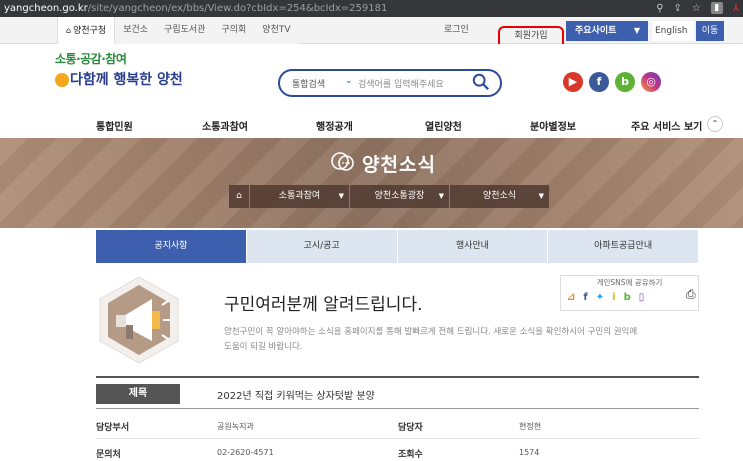  What do you see at coordinates (715, 124) in the screenshot?
I see `chevron-up-icon: ⌃` at bounding box center [715, 124].